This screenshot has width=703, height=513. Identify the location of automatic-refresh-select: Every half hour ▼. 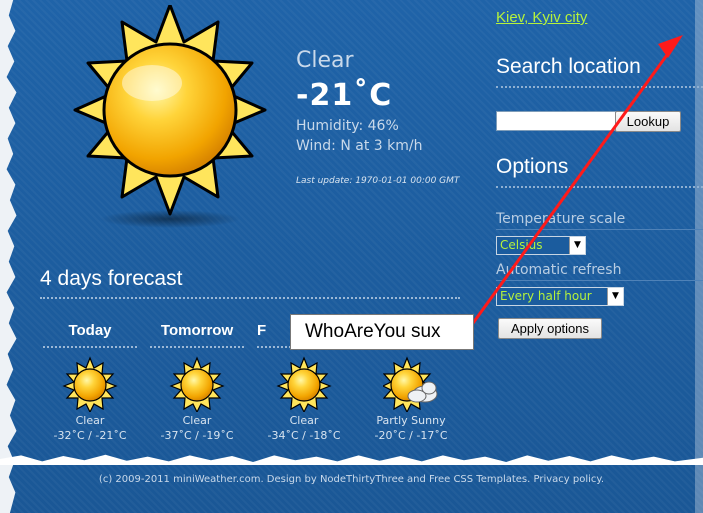
(560, 296).